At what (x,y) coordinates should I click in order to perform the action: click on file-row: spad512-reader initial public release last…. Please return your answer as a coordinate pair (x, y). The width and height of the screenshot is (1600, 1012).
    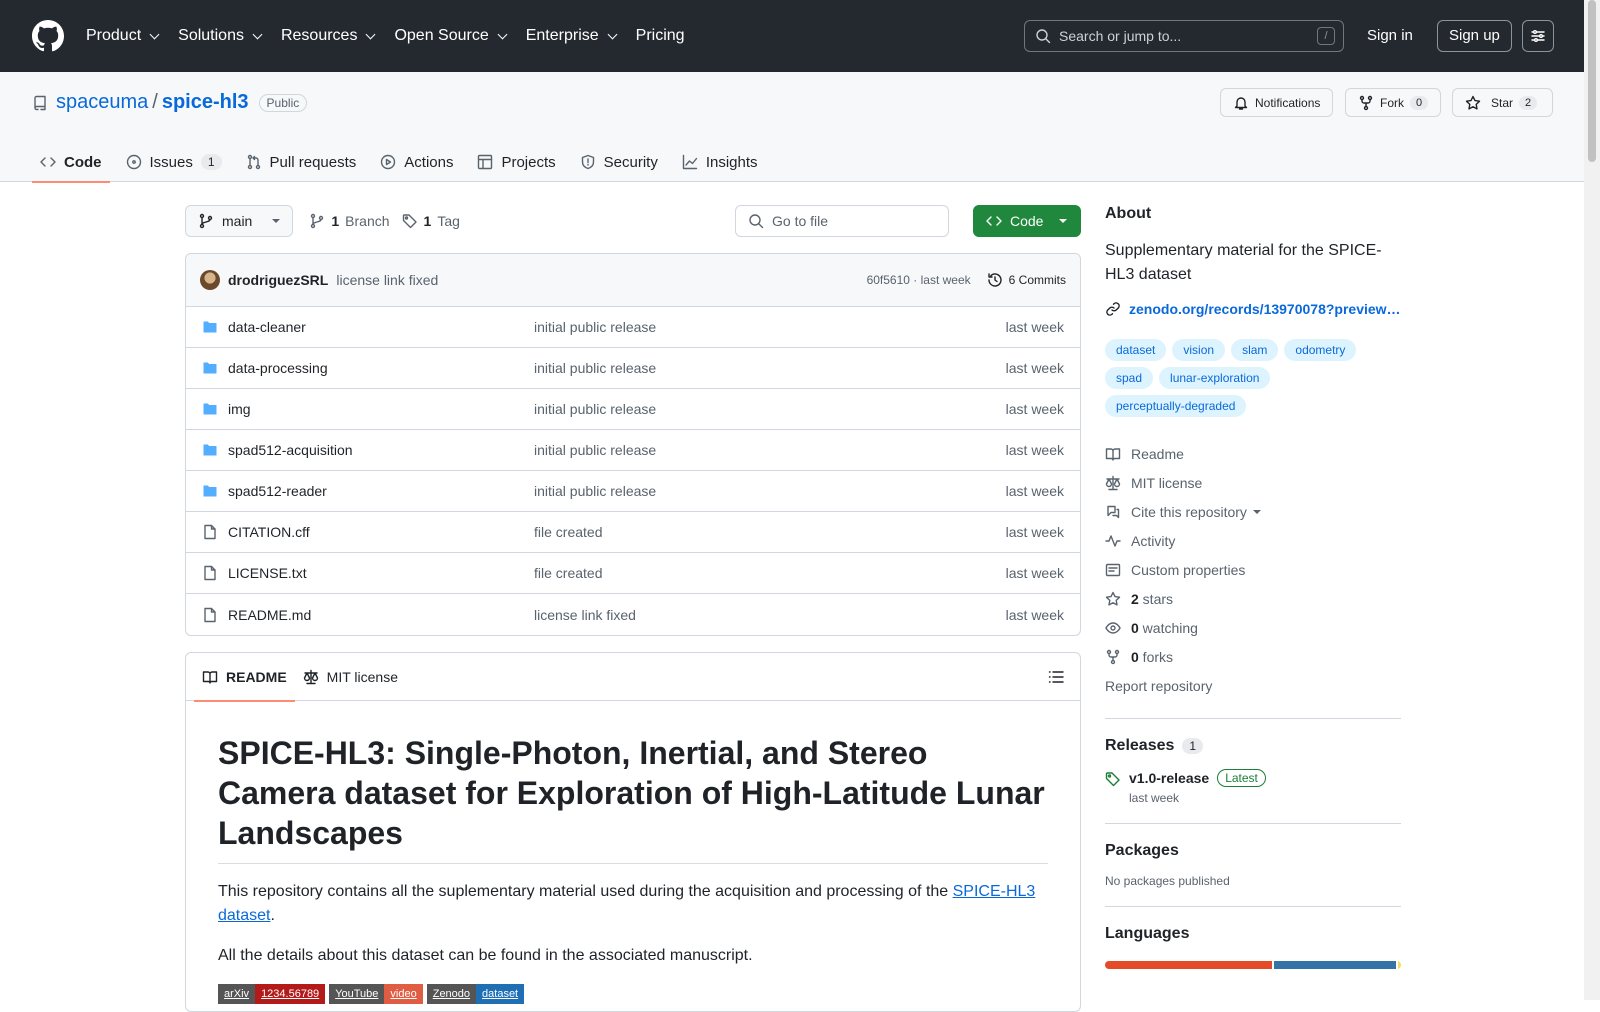
    Looking at the image, I should click on (633, 491).